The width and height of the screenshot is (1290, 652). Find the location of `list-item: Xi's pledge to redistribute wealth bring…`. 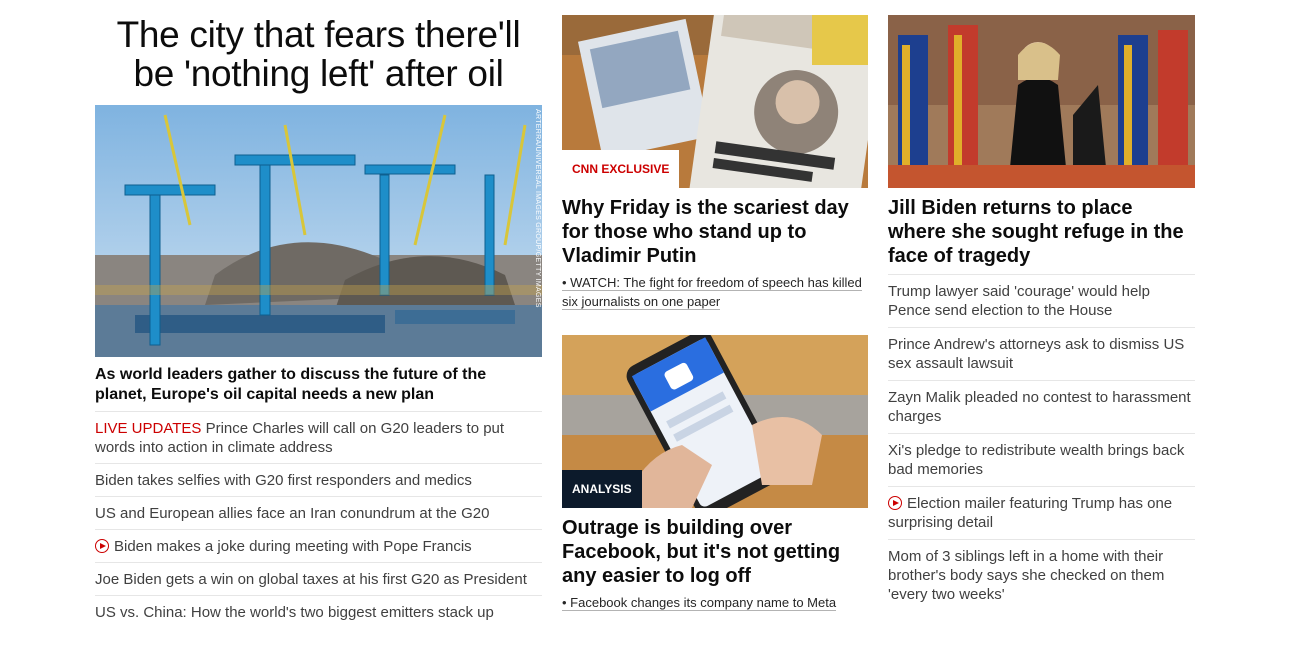

list-item: Xi's pledge to redistribute wealth bring… is located at coordinates (1041, 459).